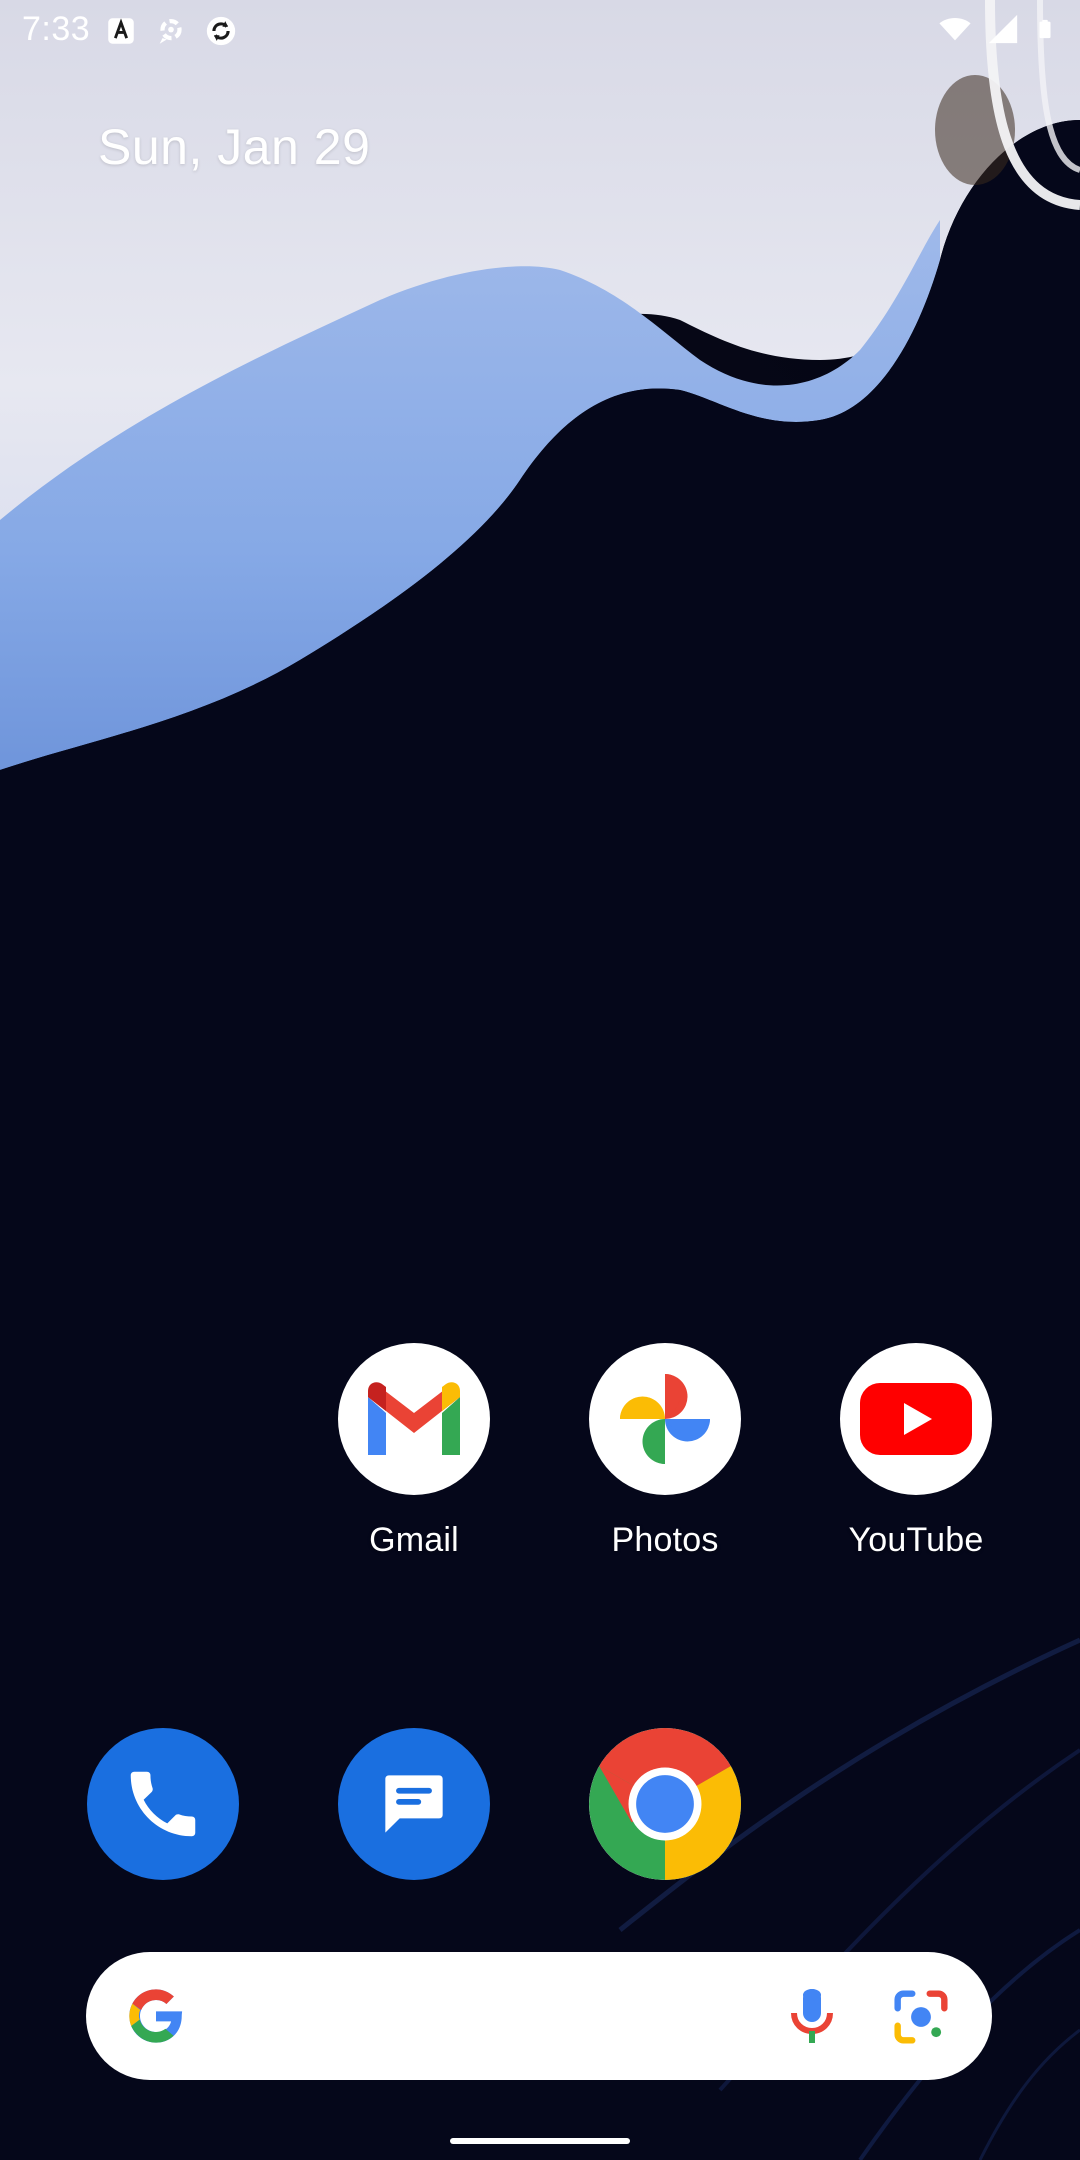 The height and width of the screenshot is (2160, 1080). I want to click on google-lens-icon, so click(921, 2017).